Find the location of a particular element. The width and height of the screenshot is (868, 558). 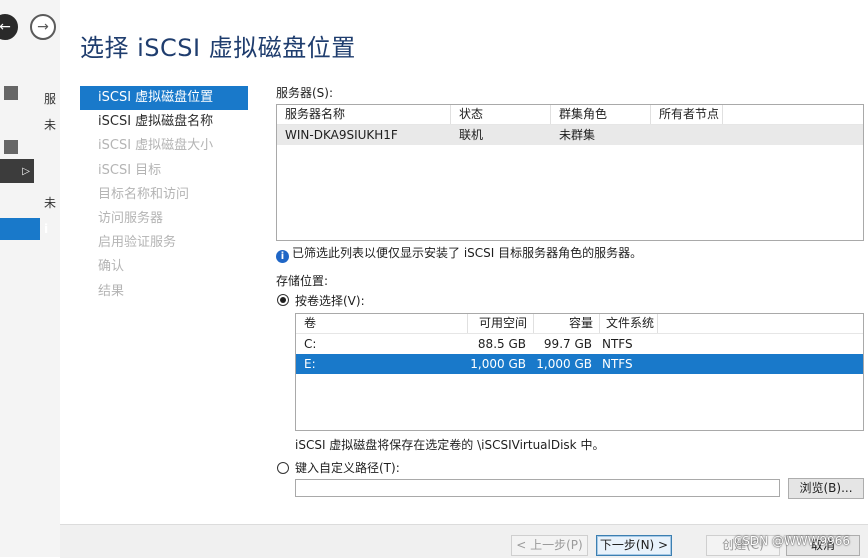

prev-button: < 上一步(P) is located at coordinates (549, 545).